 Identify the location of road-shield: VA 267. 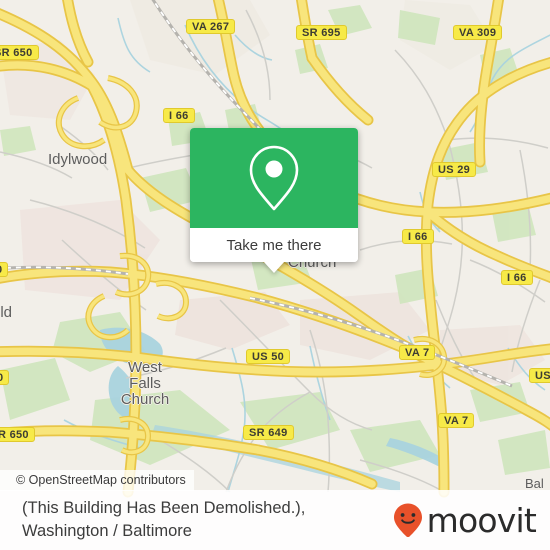
(211, 26).